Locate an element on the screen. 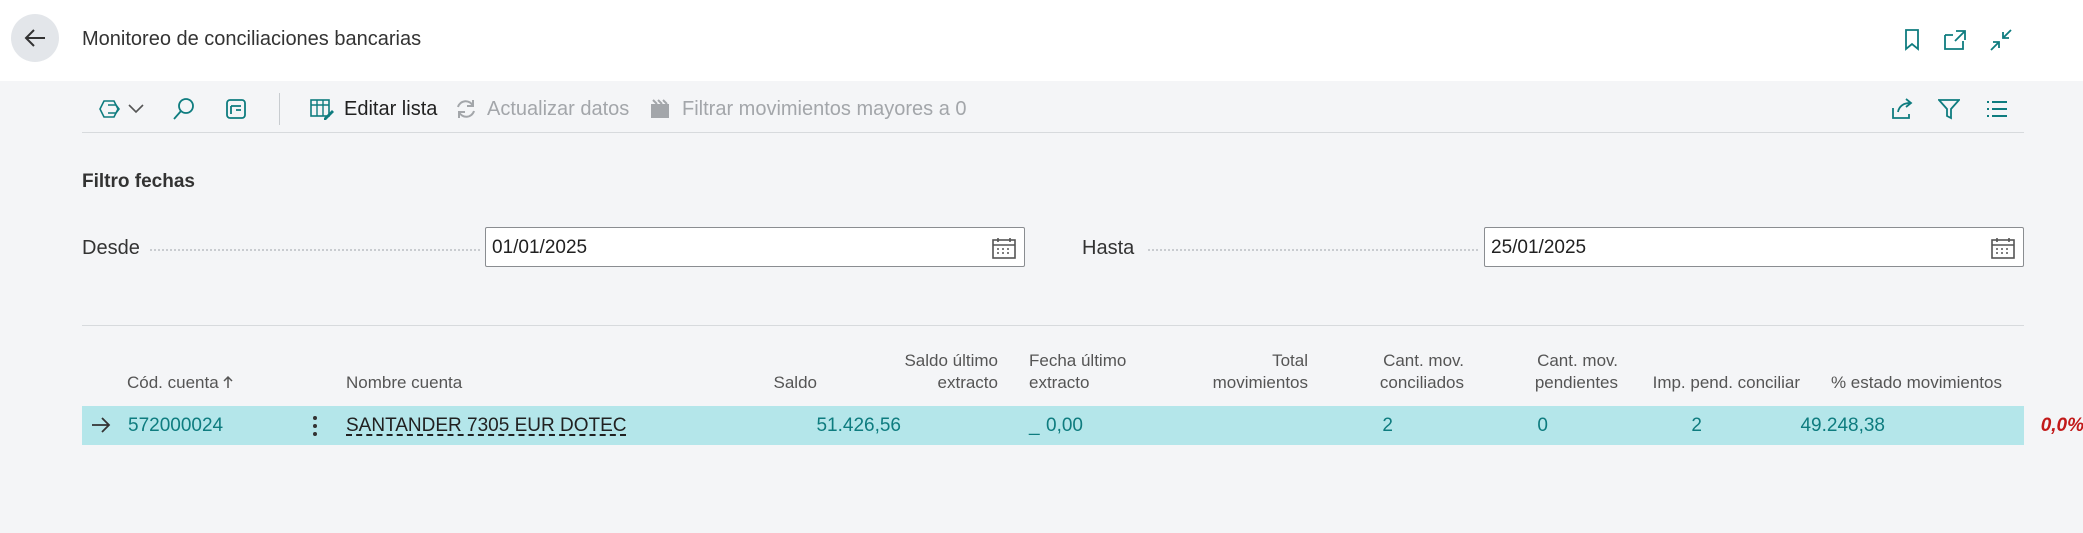 This screenshot has height=533, width=2083. copilot-menu-button is located at coordinates (121, 109).